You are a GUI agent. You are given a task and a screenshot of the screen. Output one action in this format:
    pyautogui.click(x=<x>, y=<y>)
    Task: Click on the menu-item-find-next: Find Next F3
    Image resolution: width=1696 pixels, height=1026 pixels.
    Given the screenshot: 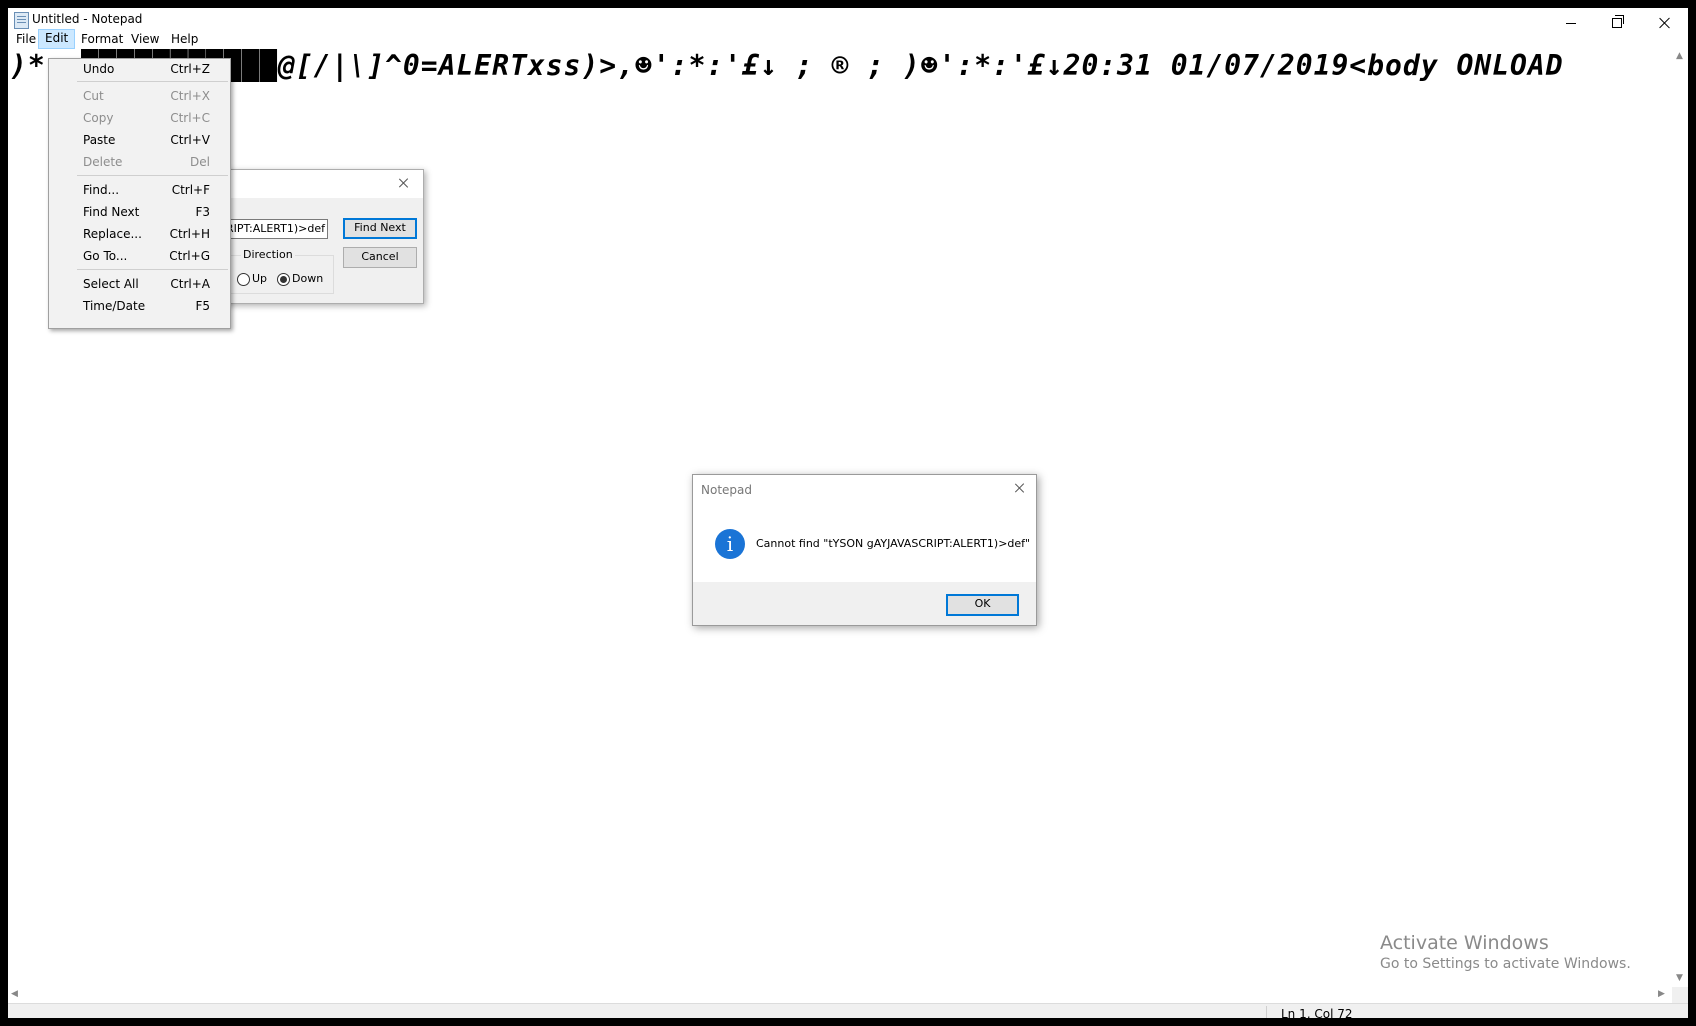 What is the action you would take?
    pyautogui.click(x=139, y=212)
    